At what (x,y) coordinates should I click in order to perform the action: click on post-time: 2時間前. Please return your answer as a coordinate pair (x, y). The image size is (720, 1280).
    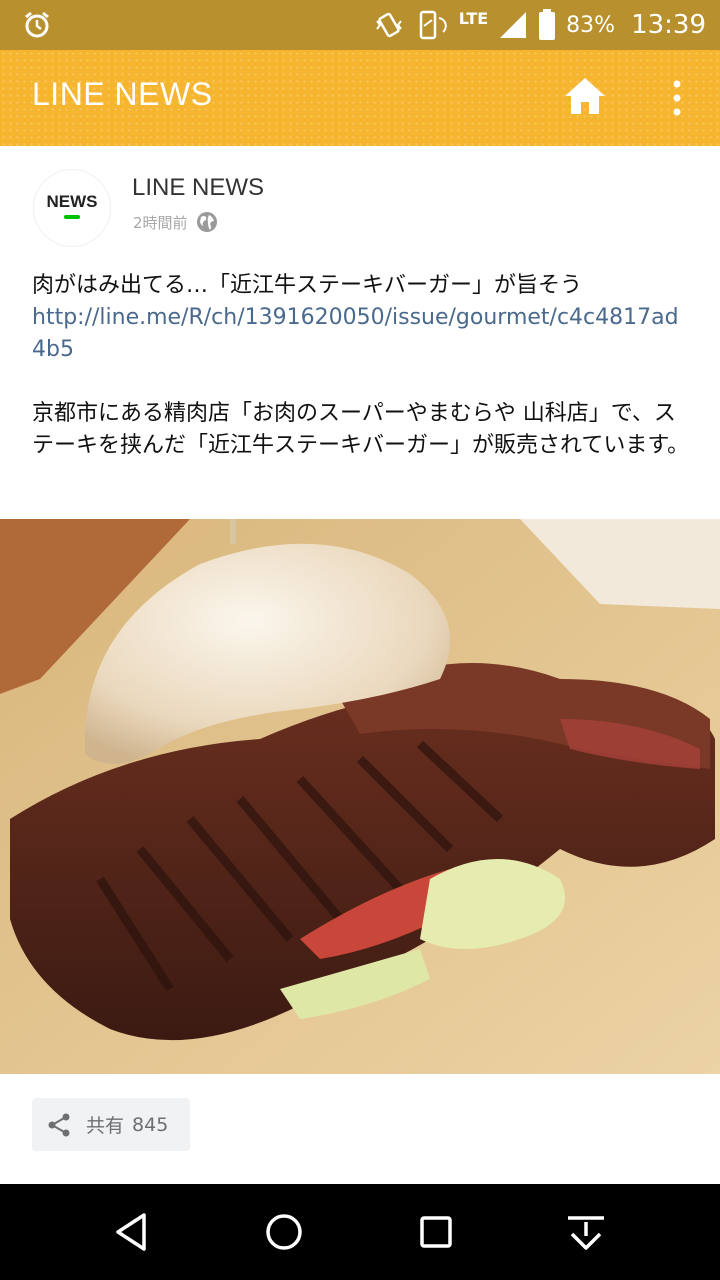
    Looking at the image, I should click on (160, 222).